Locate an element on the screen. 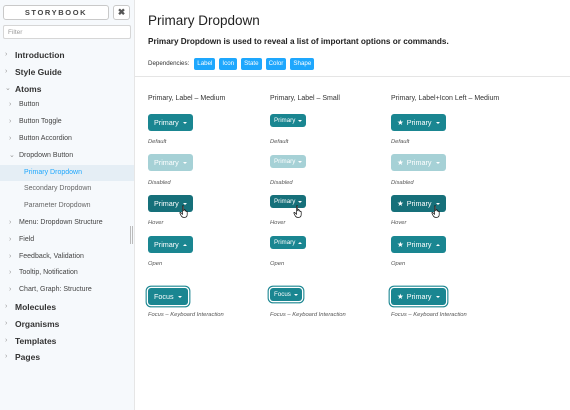  sidebar-item-label: Feedback, Validation is located at coordinates (51, 256).